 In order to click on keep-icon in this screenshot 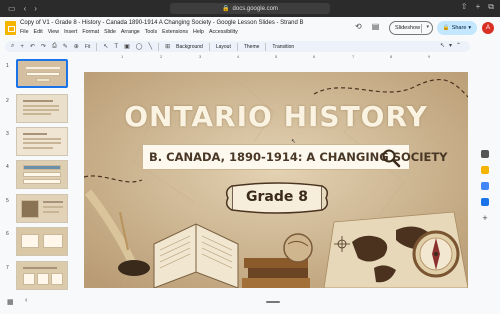, I will do `click(485, 170)`.